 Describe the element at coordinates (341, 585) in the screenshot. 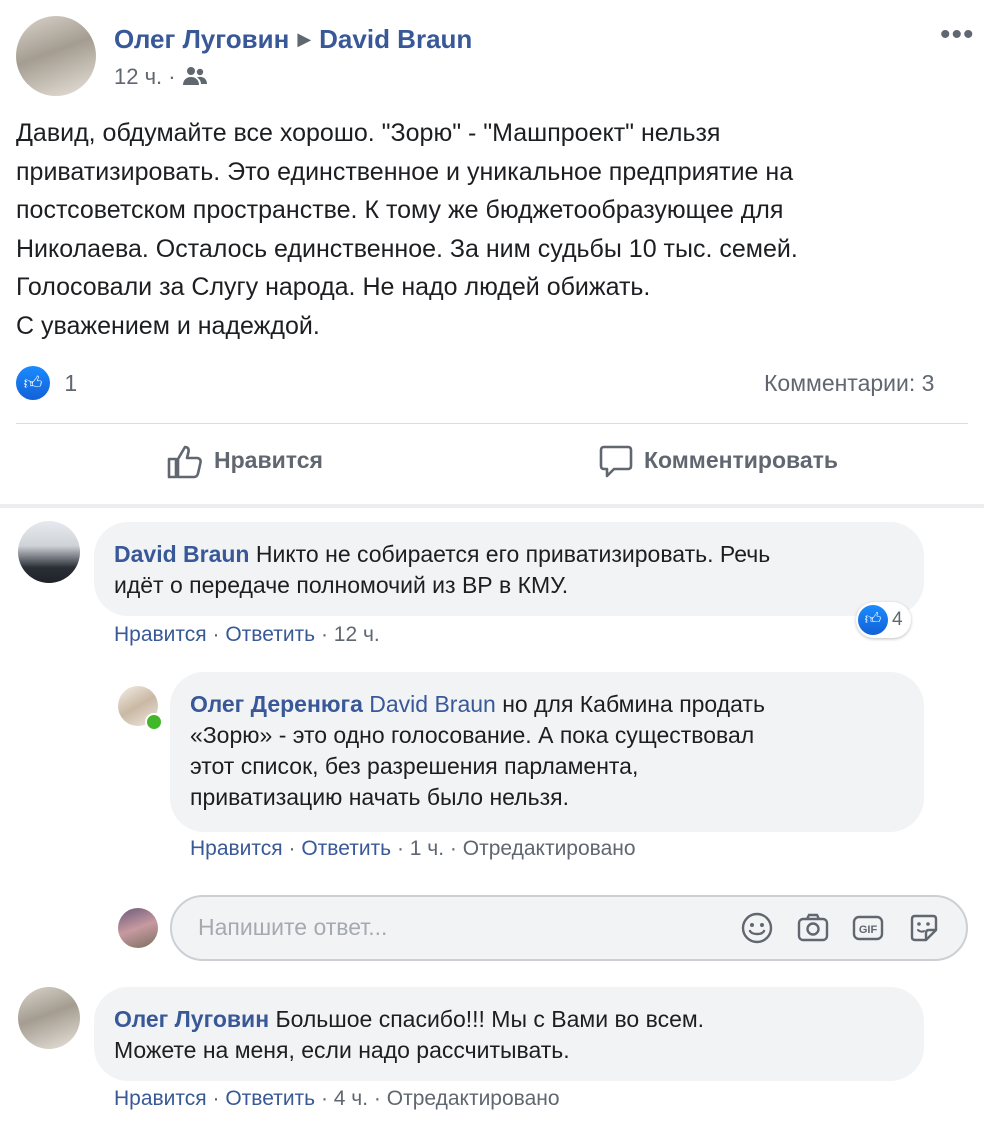

I see `comment-text: идёт о передаче полномочий из ВР в КМУ.` at that location.